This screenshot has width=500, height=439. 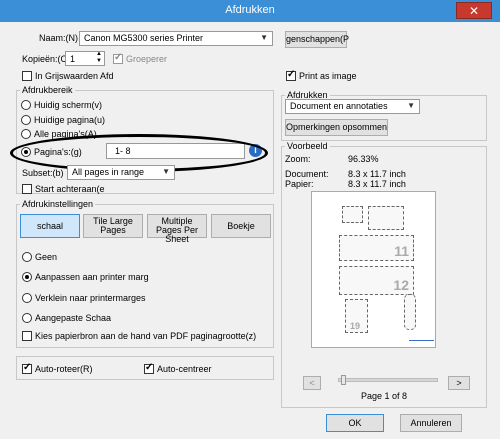 What do you see at coordinates (355, 326) in the screenshot?
I see `stamp-number: 19` at bounding box center [355, 326].